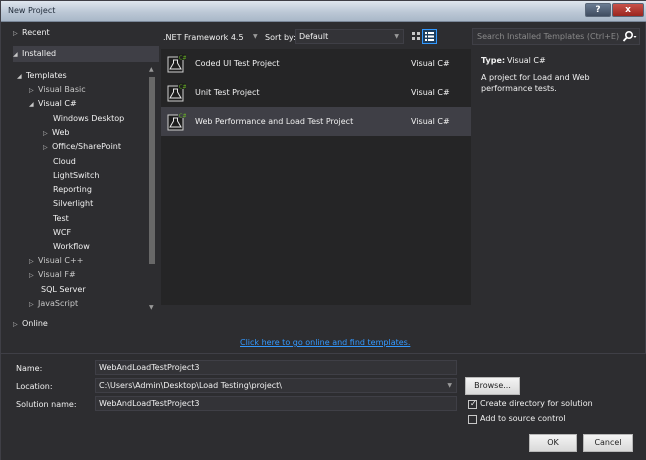  I want to click on tree-scrollbar: ▲ ▼, so click(152, 189).